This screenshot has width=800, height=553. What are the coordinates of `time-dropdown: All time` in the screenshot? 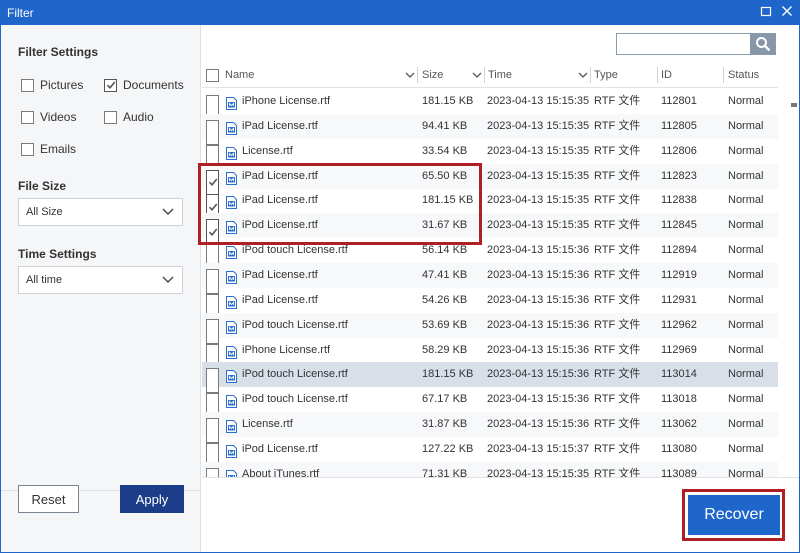 It's located at (100, 280).